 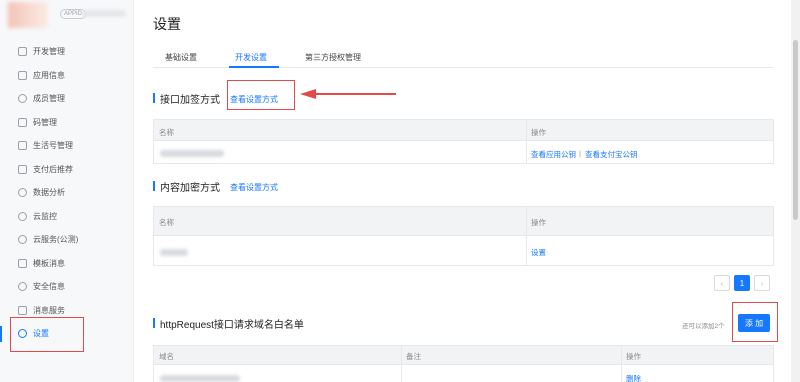 What do you see at coordinates (49, 287) in the screenshot?
I see `sidebar-item-label: 安全信息` at bounding box center [49, 287].